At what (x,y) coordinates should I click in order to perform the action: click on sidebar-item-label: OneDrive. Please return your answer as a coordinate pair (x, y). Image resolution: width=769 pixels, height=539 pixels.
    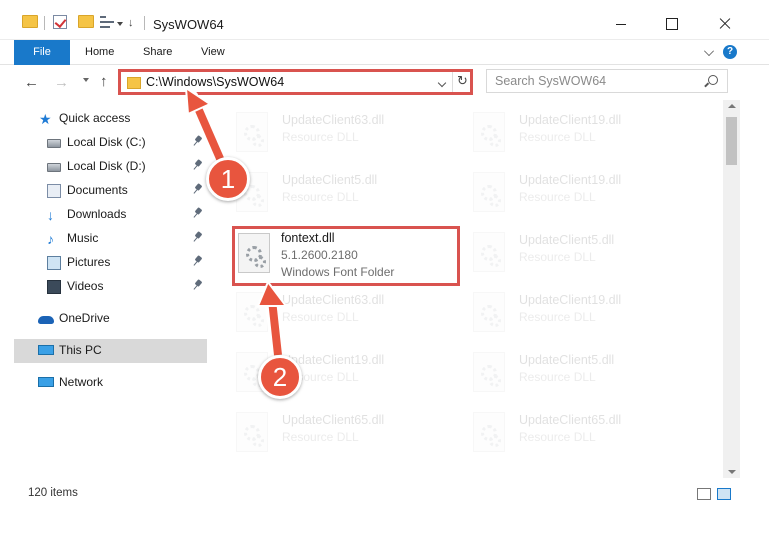
    Looking at the image, I should click on (84, 318).